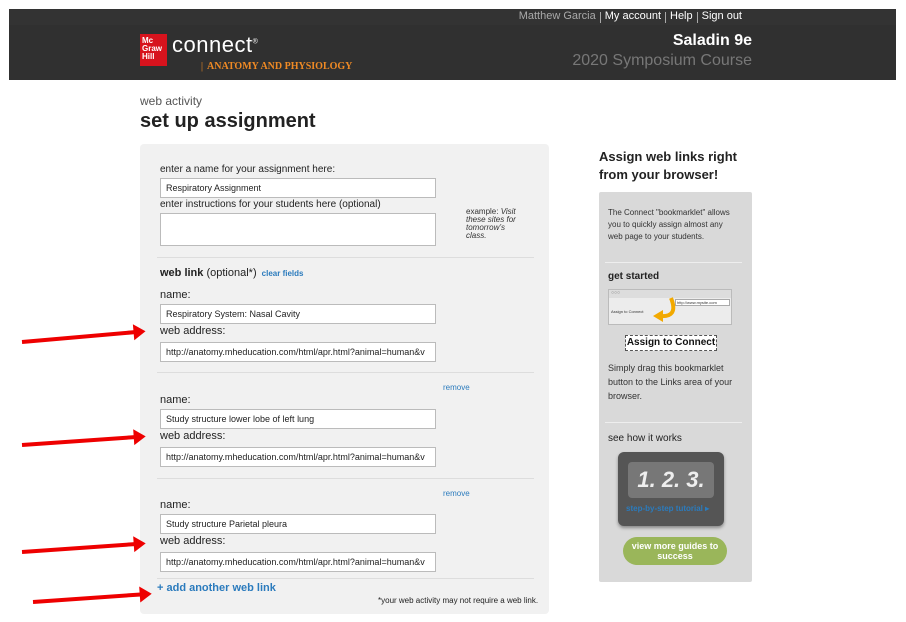  I want to click on my-account-link: My account, so click(633, 16).